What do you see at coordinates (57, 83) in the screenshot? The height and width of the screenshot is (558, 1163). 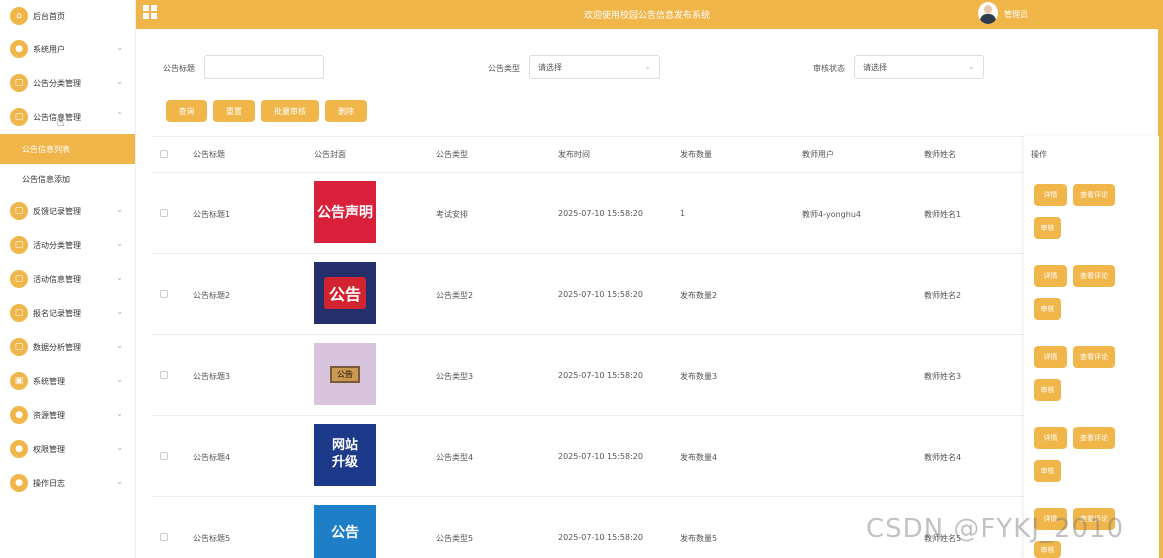 I see `sidebar-item-label: 公告分类管理` at bounding box center [57, 83].